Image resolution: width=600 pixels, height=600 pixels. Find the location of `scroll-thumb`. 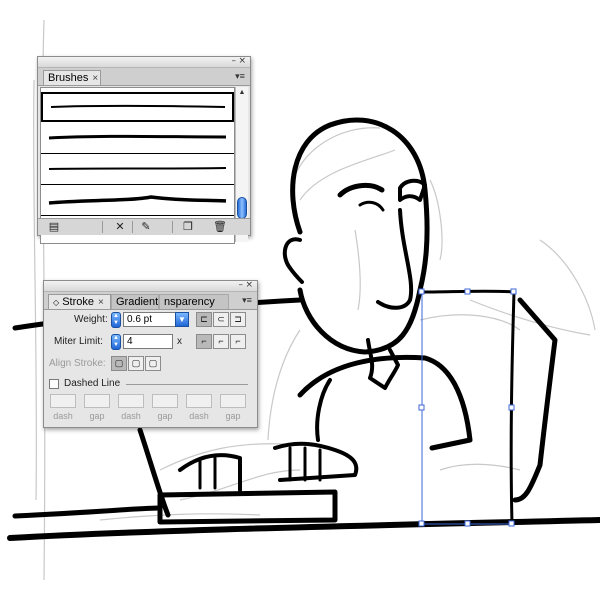

scroll-thumb is located at coordinates (242, 208).